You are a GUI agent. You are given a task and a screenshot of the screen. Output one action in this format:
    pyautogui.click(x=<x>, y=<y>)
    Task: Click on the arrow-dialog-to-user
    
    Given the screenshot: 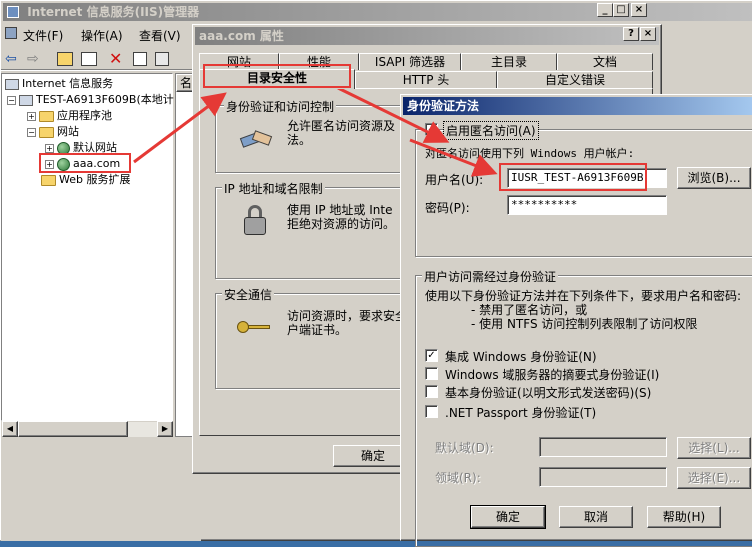 What is the action you would take?
    pyautogui.click(x=453, y=157)
    